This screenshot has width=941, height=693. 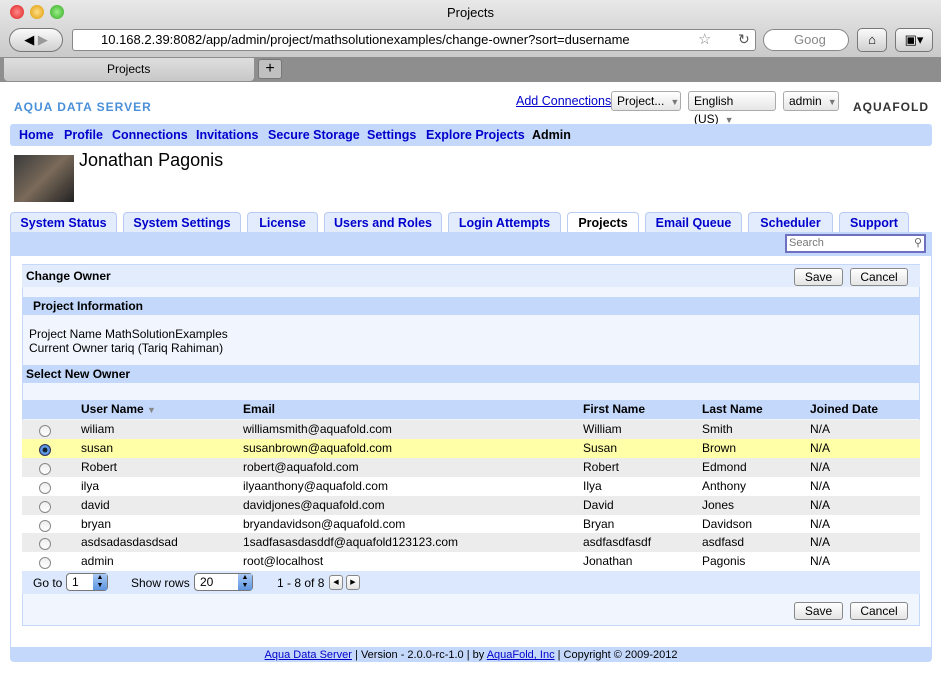 I want to click on column-user-name: User Name ▼, so click(x=118, y=410).